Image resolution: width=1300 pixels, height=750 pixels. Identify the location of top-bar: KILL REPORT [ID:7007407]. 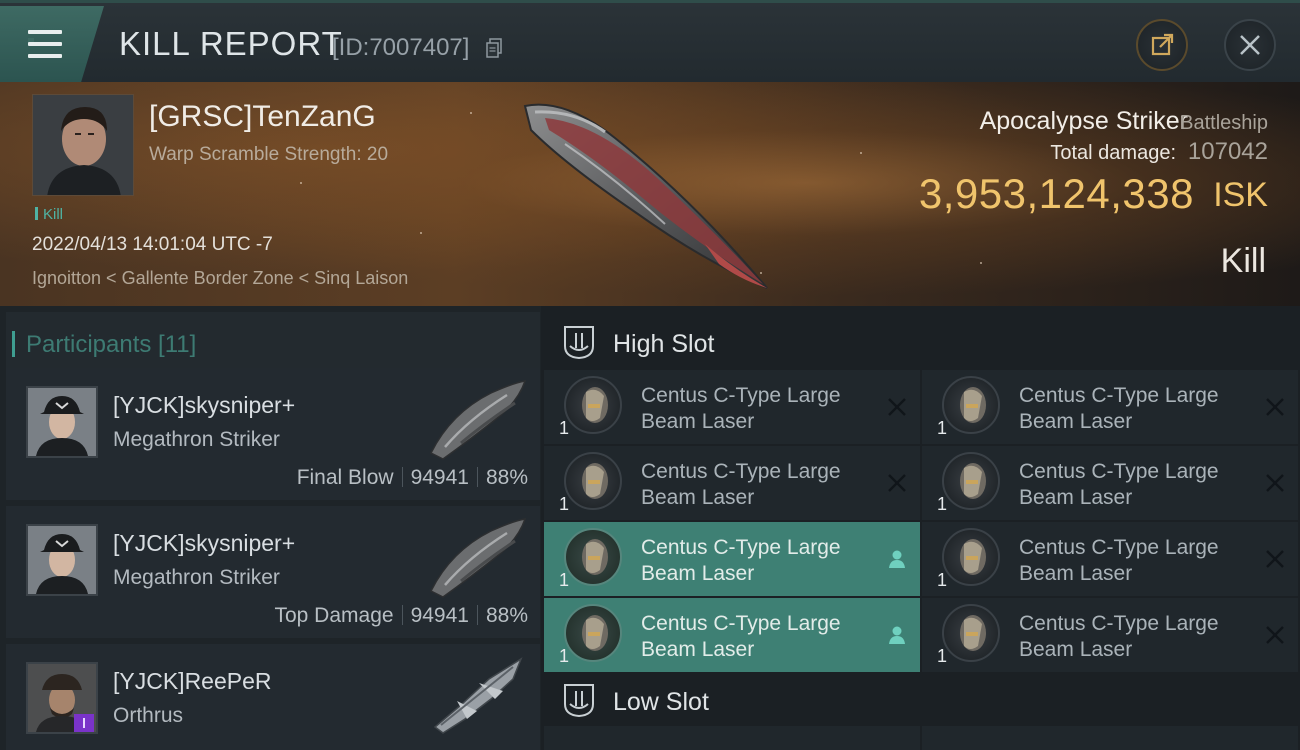
(650, 41).